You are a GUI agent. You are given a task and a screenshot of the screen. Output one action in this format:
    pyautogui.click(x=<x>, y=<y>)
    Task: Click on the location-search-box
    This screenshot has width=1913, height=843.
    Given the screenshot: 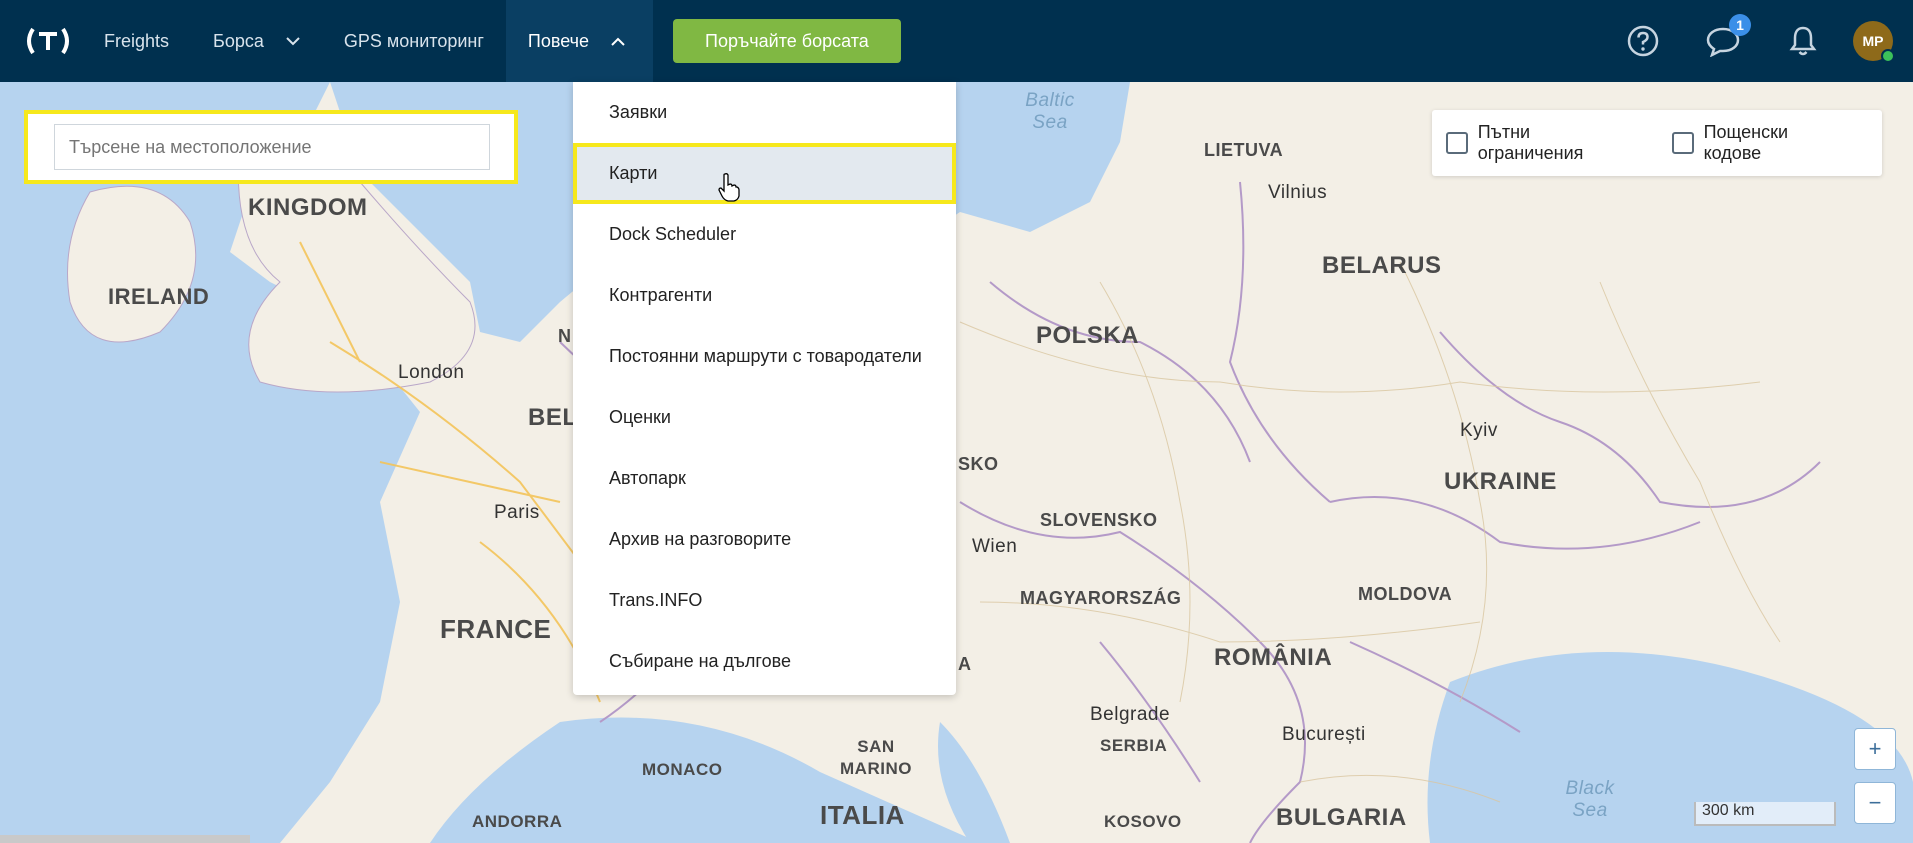 What is the action you would take?
    pyautogui.click(x=271, y=147)
    